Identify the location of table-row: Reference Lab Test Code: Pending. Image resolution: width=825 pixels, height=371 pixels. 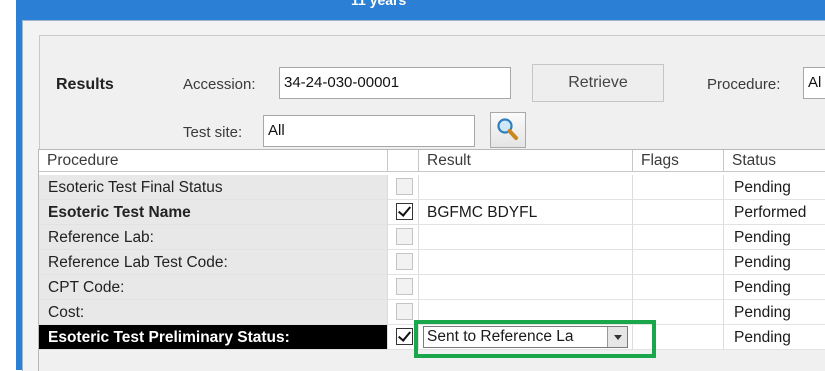
(432, 262).